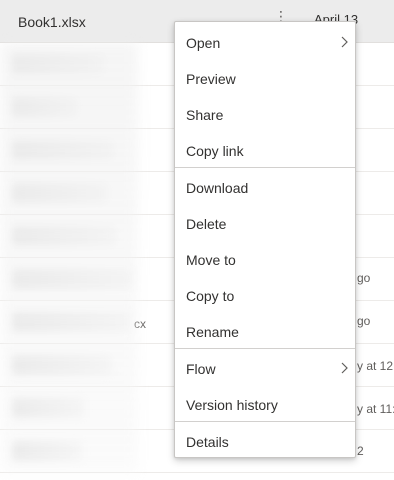 The width and height of the screenshot is (394, 480). I want to click on menu-item-version-history: Version history, so click(265, 404).